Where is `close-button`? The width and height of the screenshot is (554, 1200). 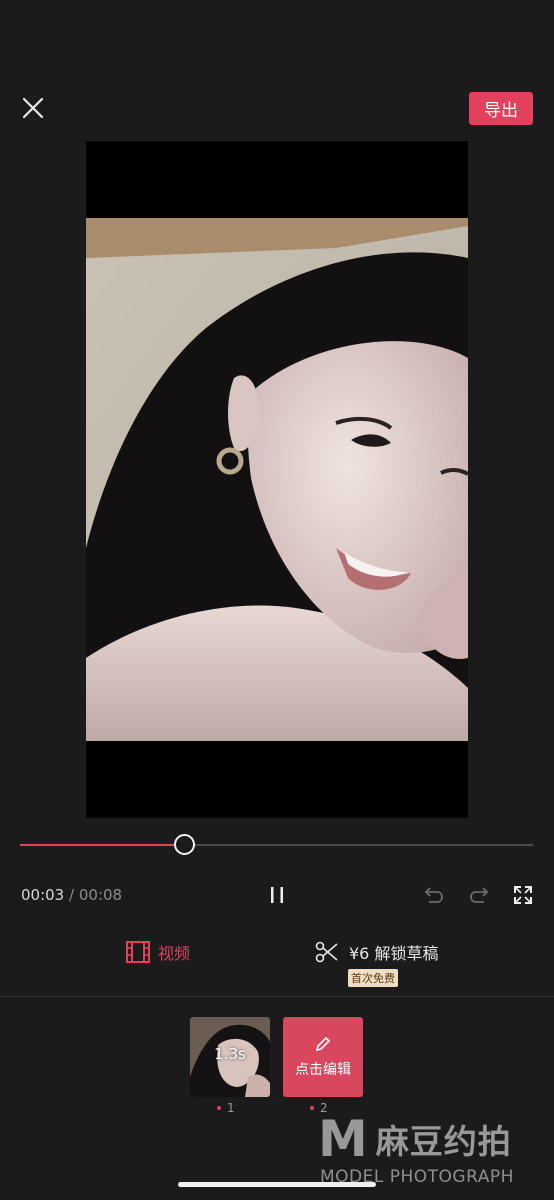 close-button is located at coordinates (33, 108).